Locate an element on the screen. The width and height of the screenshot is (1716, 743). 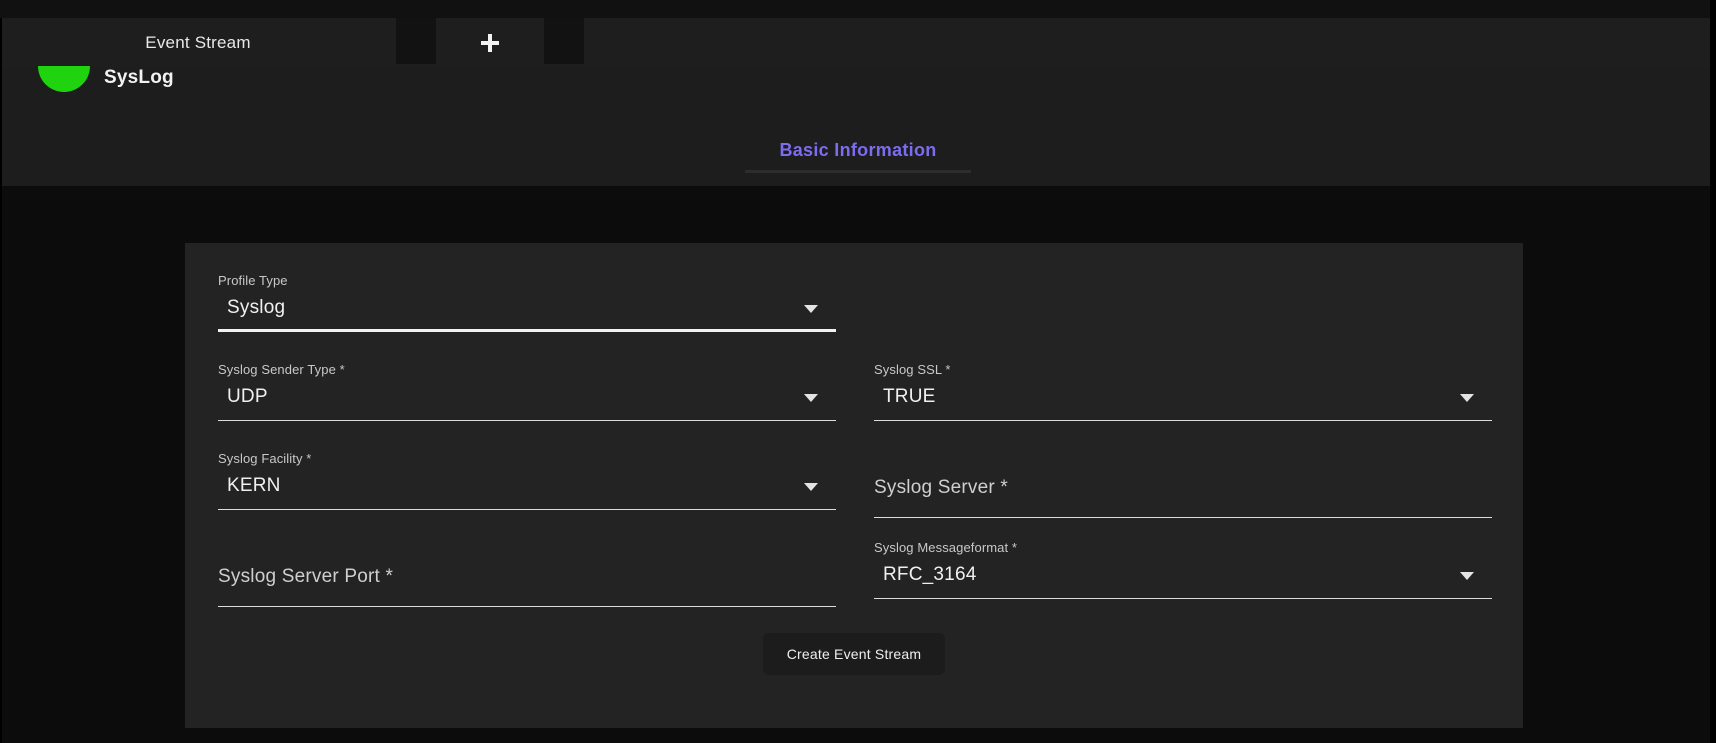
title-bar-strip is located at coordinates (858, 9).